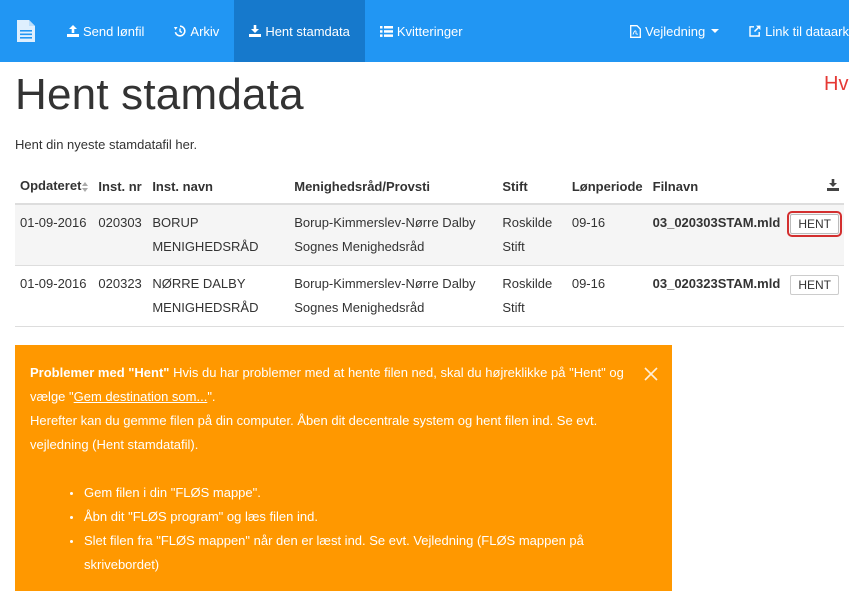 Image resolution: width=849 pixels, height=601 pixels. What do you see at coordinates (836, 84) in the screenshot?
I see `cut-off-red-text: Hv` at bounding box center [836, 84].